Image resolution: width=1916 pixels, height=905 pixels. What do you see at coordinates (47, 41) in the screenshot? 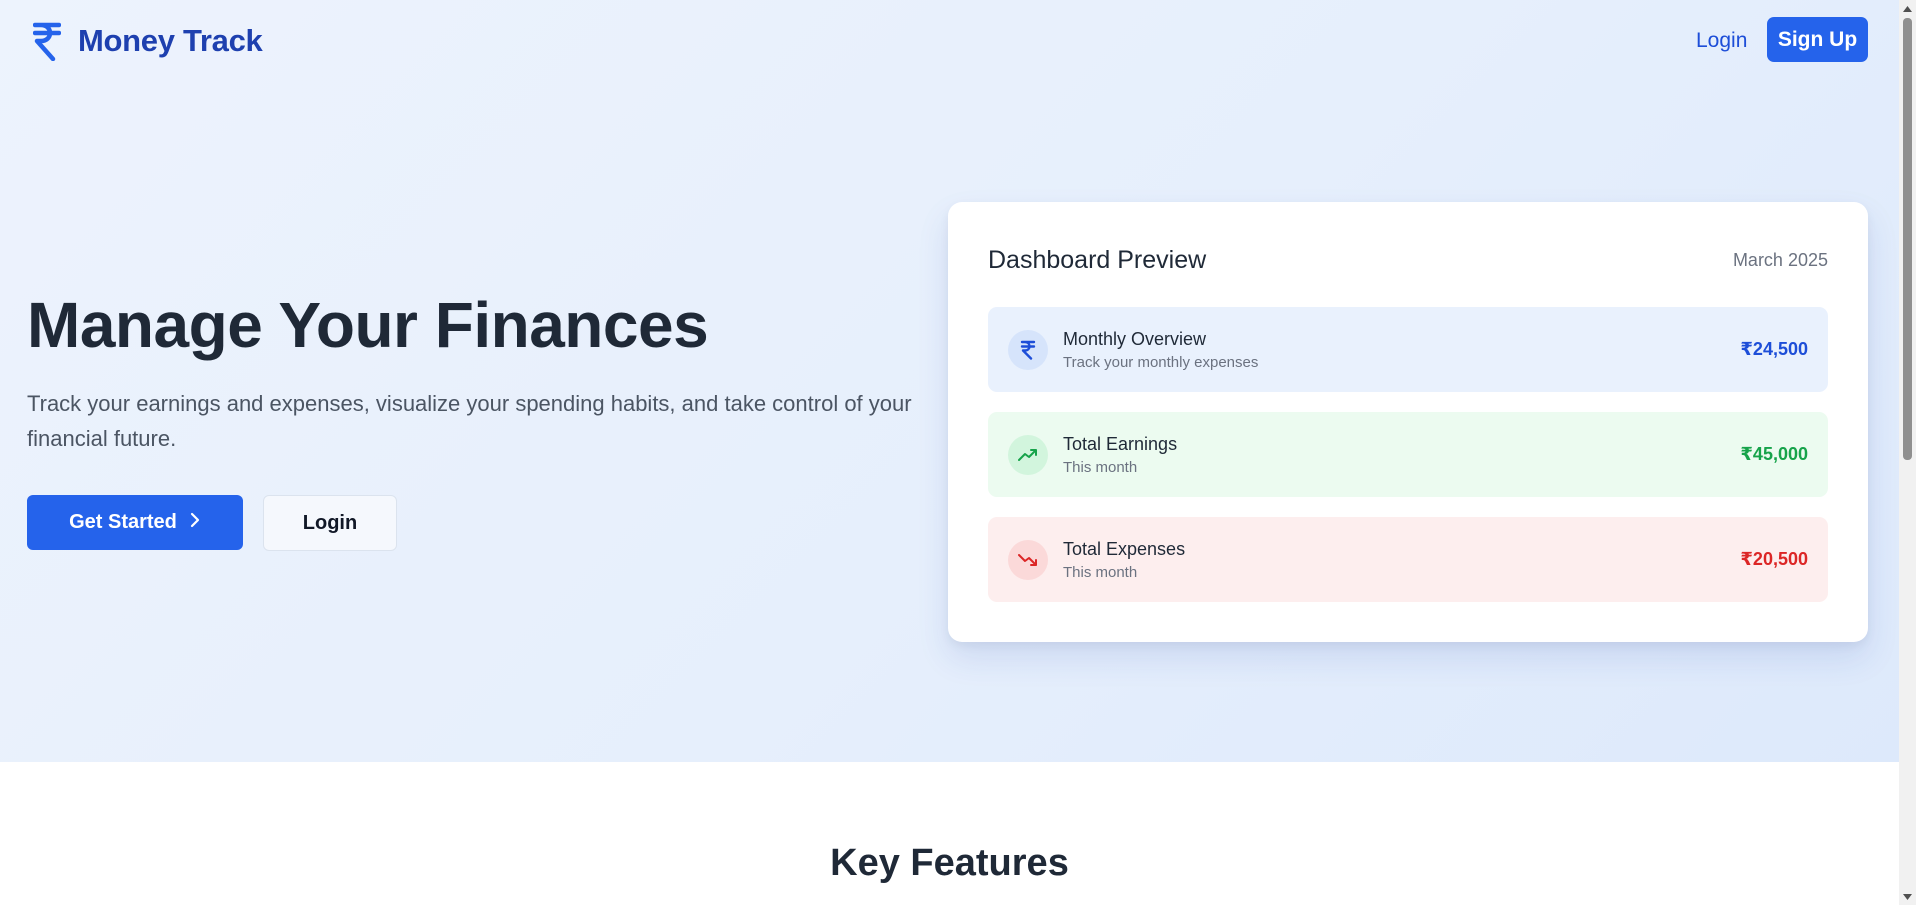
I see `rupee-logo-icon` at bounding box center [47, 41].